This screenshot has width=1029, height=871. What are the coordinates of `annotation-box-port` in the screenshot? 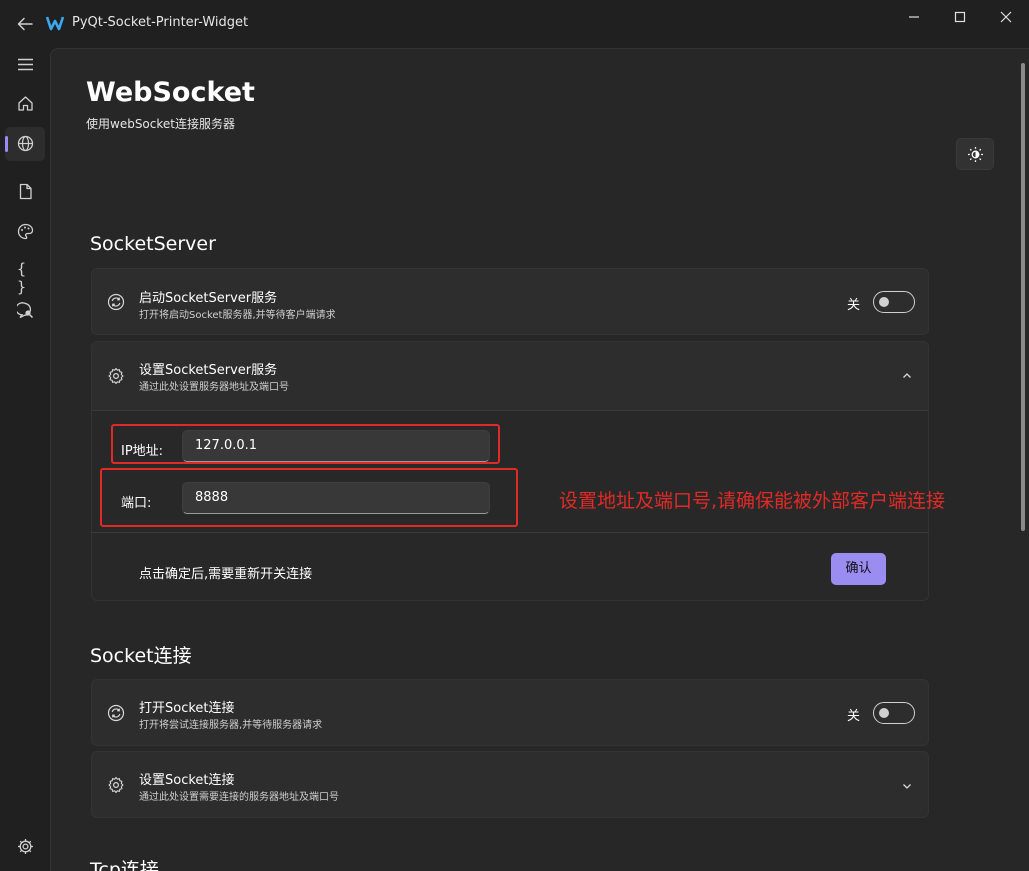 It's located at (309, 497).